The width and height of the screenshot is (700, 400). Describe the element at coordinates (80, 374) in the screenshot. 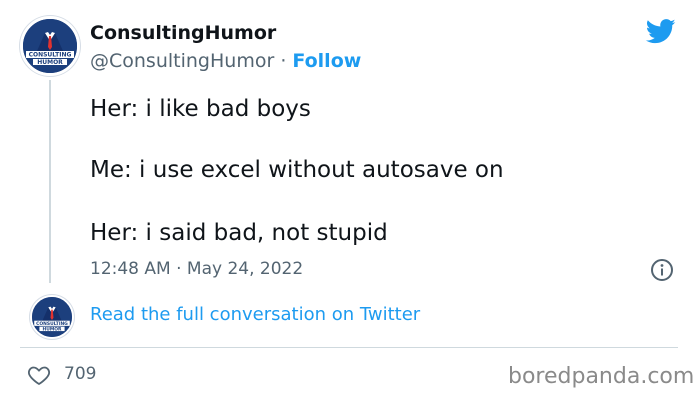

I see `like-count: 709` at that location.